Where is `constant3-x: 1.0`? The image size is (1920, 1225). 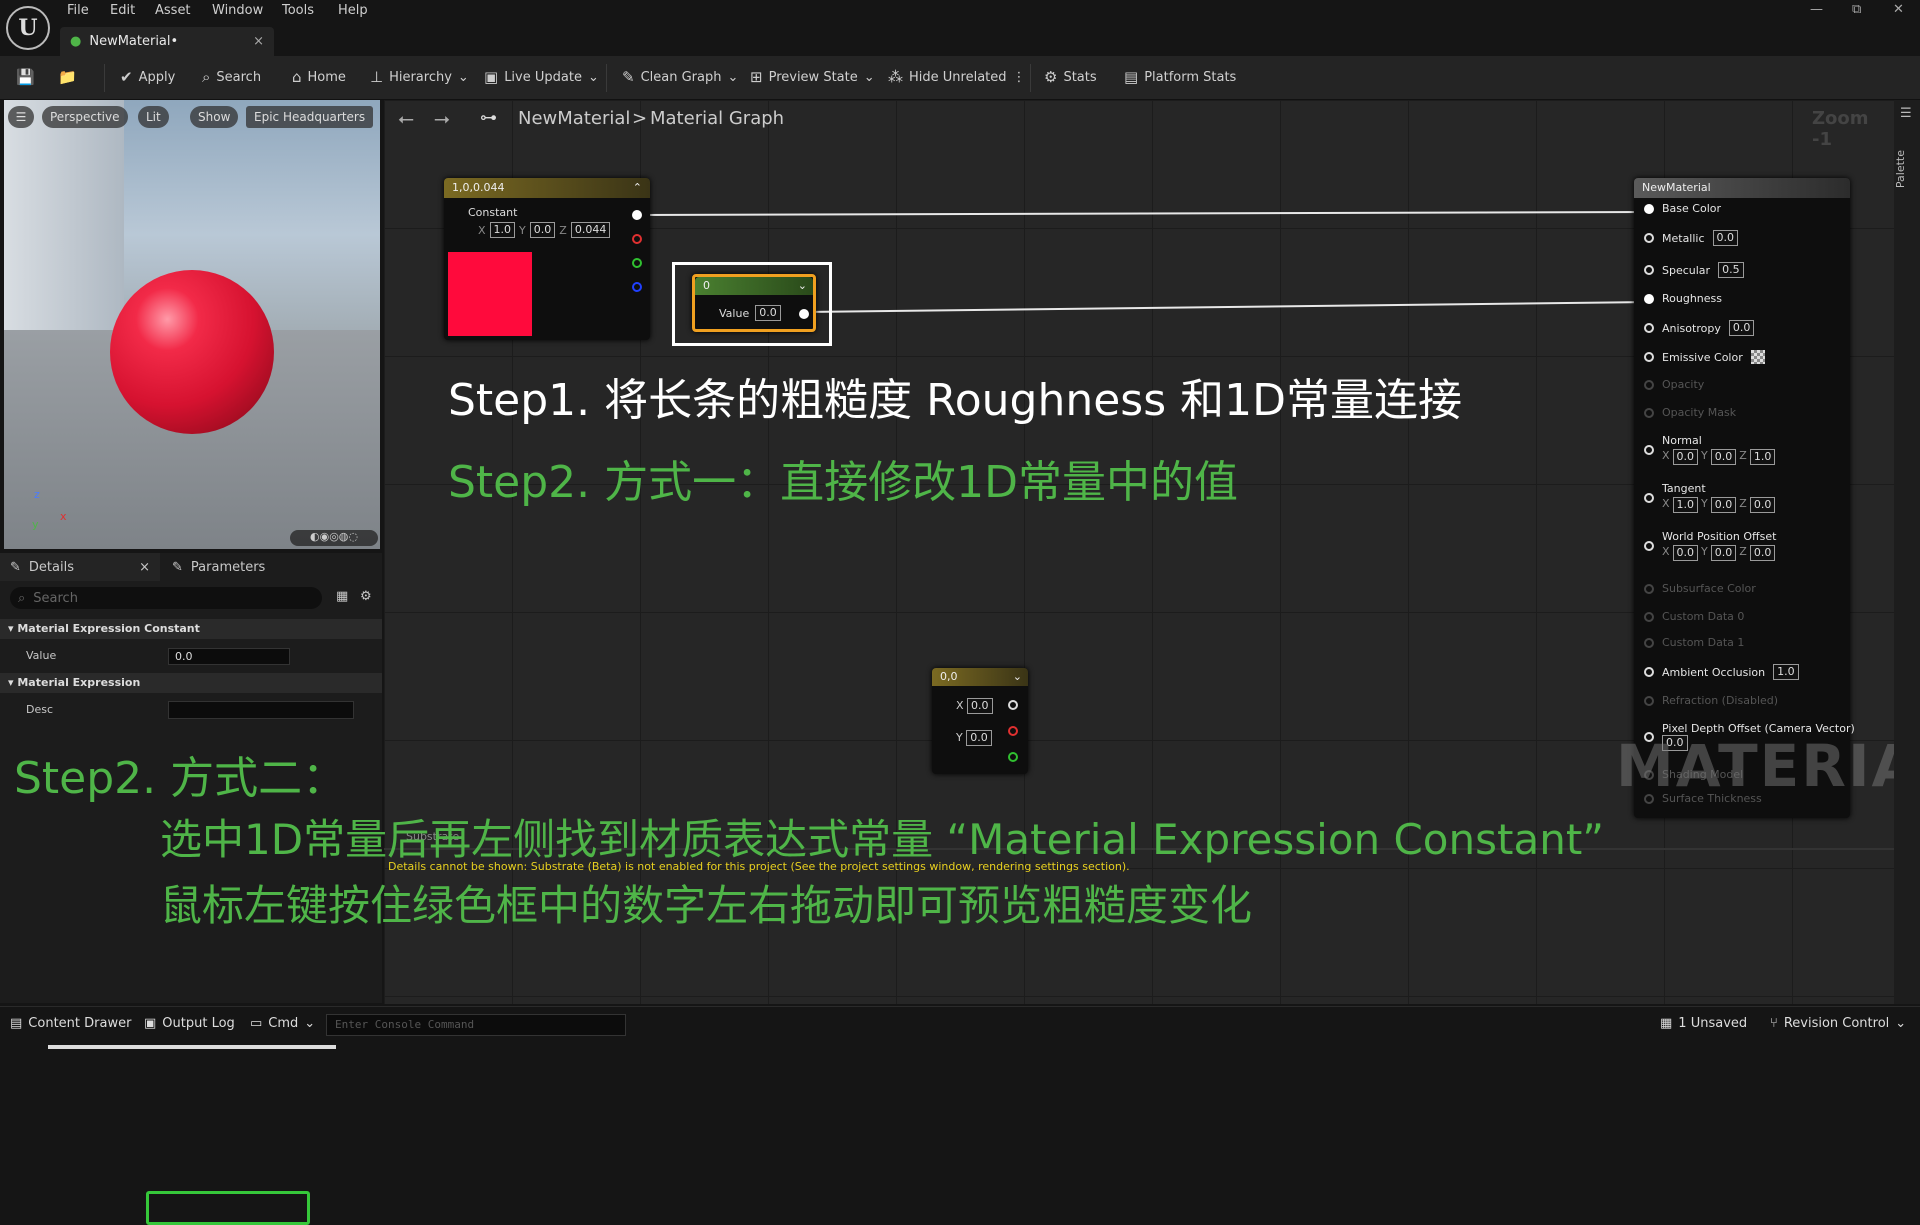
constant3-x: 1.0 is located at coordinates (502, 230).